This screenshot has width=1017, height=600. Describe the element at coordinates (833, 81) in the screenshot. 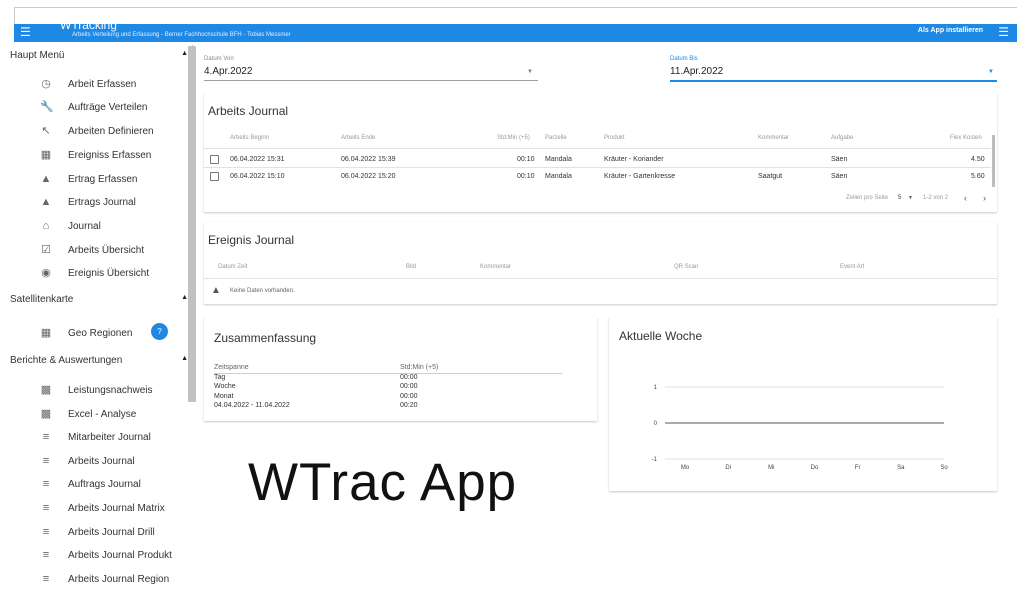

I see `date-to-underline` at that location.